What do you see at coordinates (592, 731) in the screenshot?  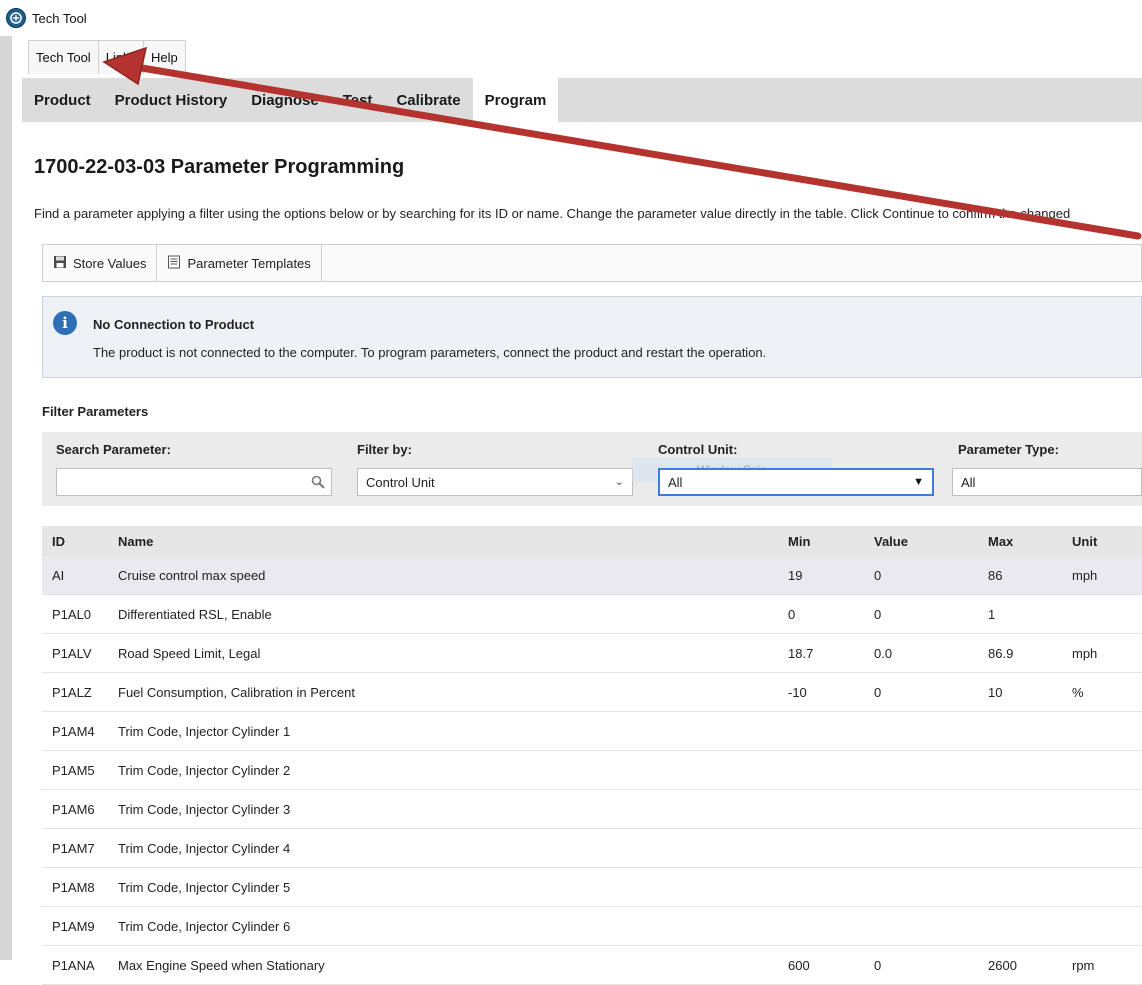 I see `table-row: P1AM4 Trim Code, Injector Cylinder 1` at bounding box center [592, 731].